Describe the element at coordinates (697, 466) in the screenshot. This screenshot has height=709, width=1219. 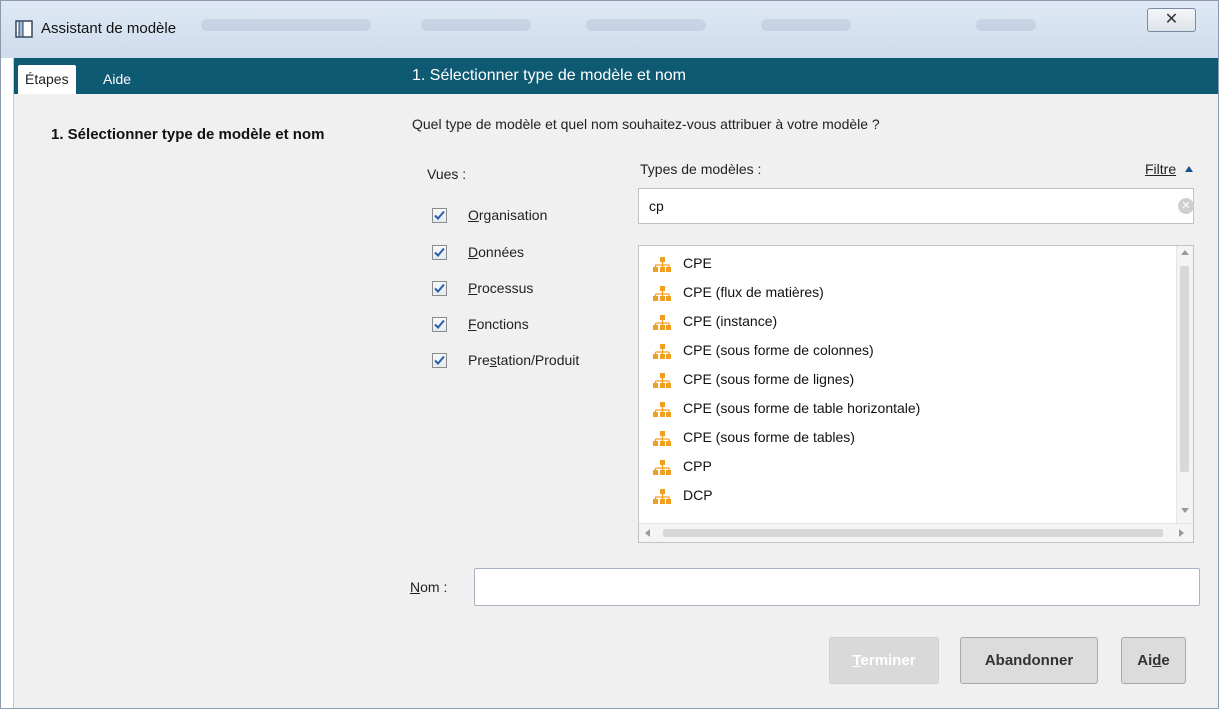
I see `model-type-label: CPP` at that location.